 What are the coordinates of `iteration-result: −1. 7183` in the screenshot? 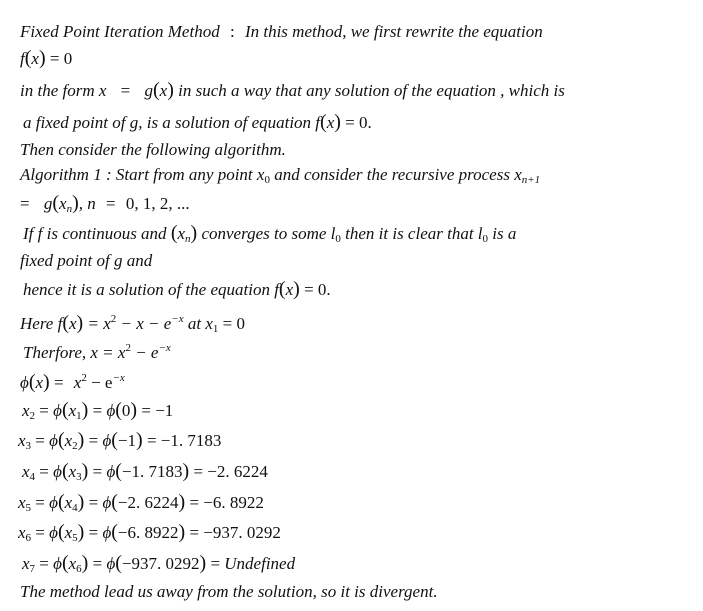 It's located at (191, 440).